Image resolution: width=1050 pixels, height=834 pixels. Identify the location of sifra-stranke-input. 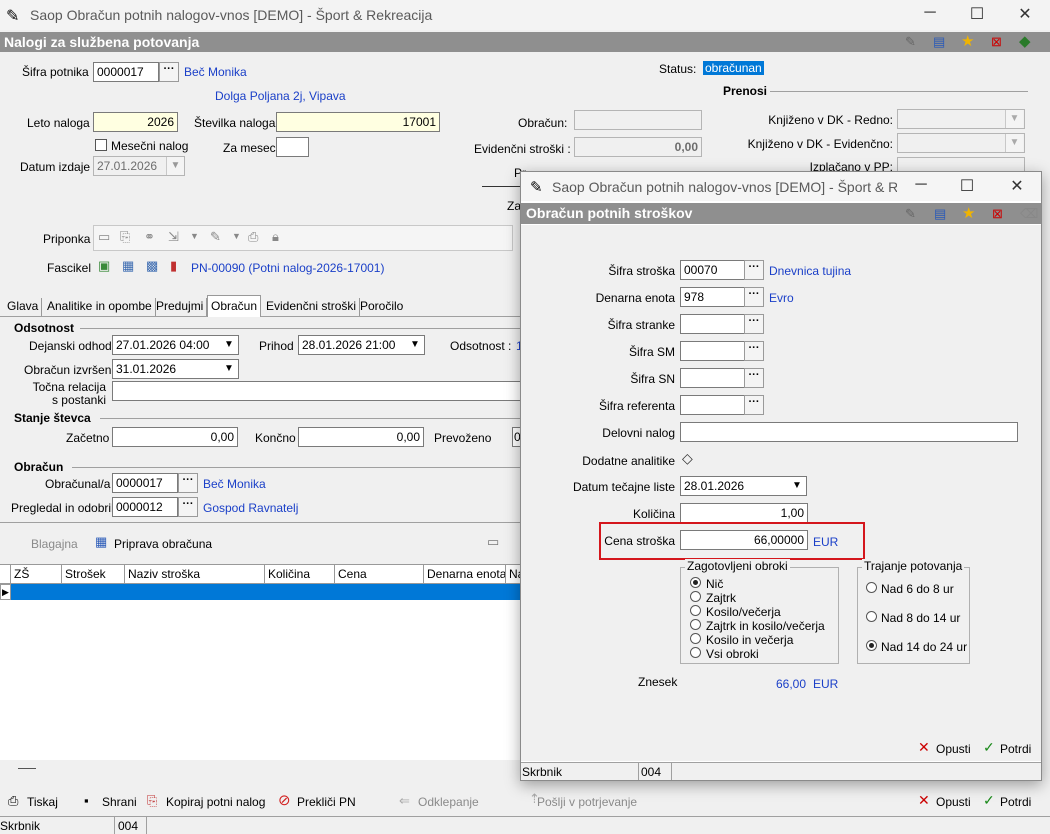
(712, 324).